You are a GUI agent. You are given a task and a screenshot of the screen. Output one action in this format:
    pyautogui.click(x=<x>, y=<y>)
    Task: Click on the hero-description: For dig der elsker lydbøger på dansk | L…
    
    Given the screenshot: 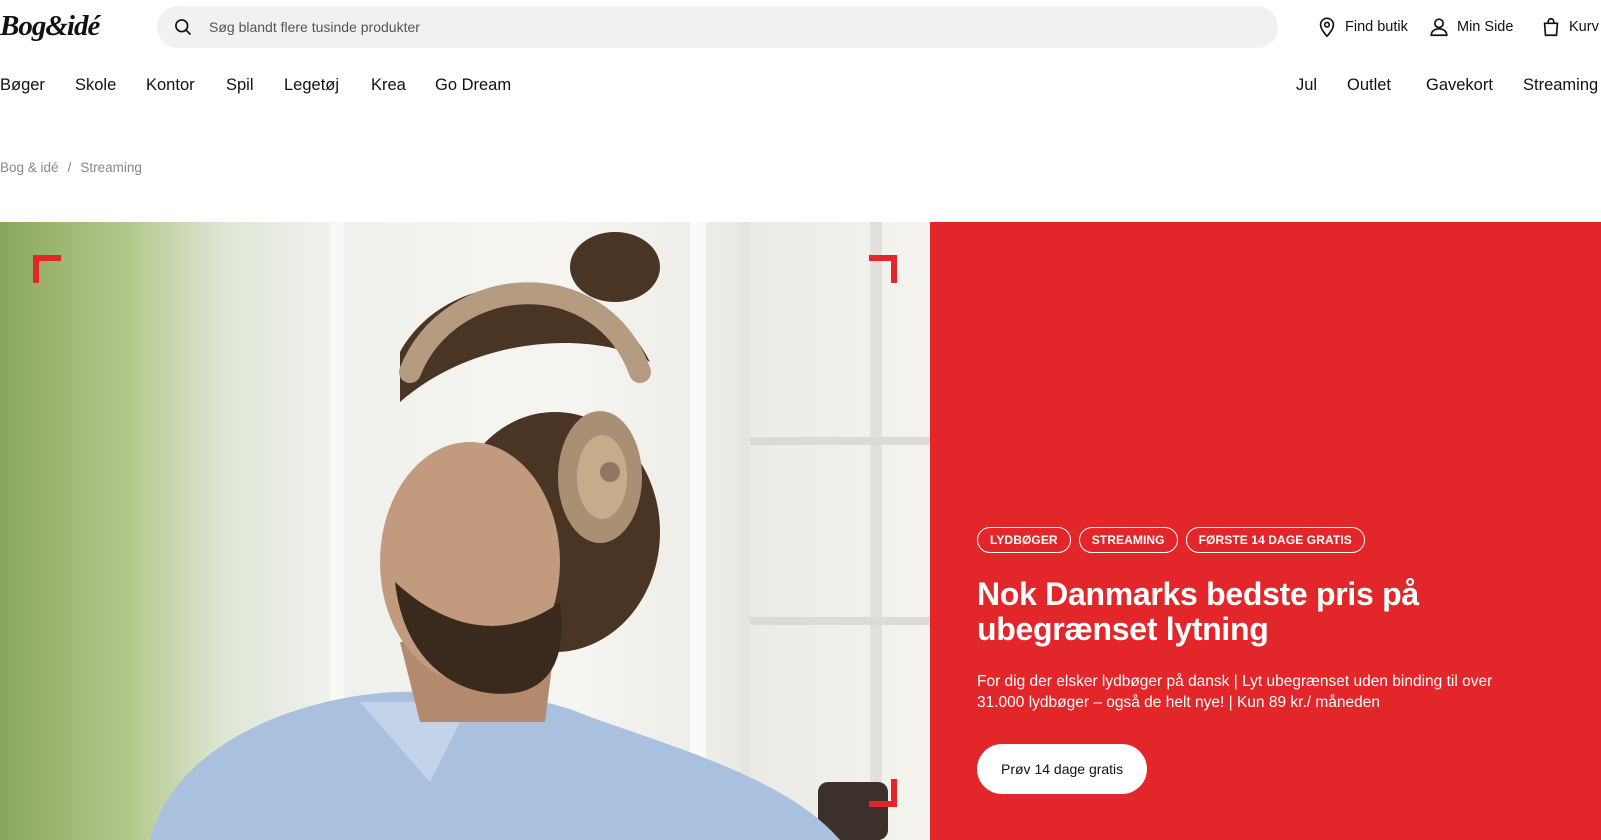 What is the action you would take?
    pyautogui.click(x=1235, y=692)
    